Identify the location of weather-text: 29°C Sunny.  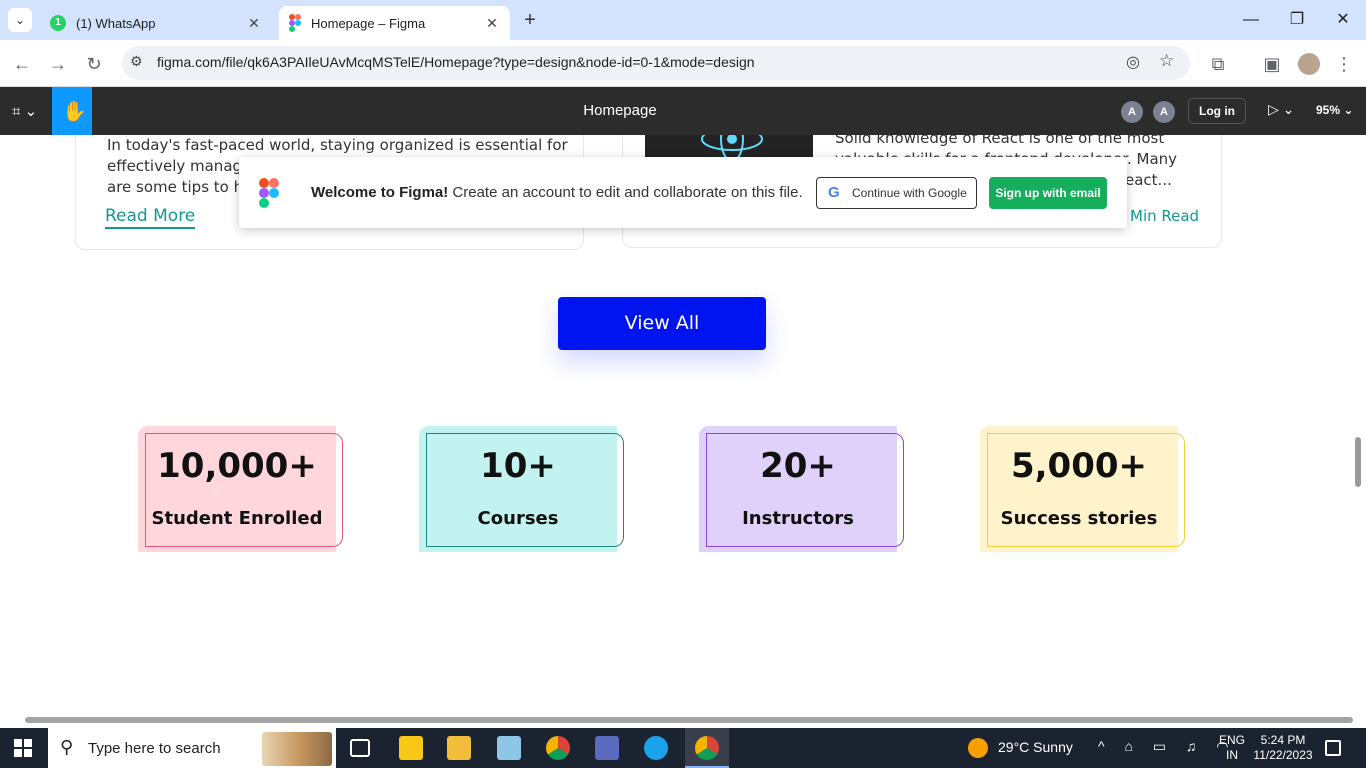
(1035, 747).